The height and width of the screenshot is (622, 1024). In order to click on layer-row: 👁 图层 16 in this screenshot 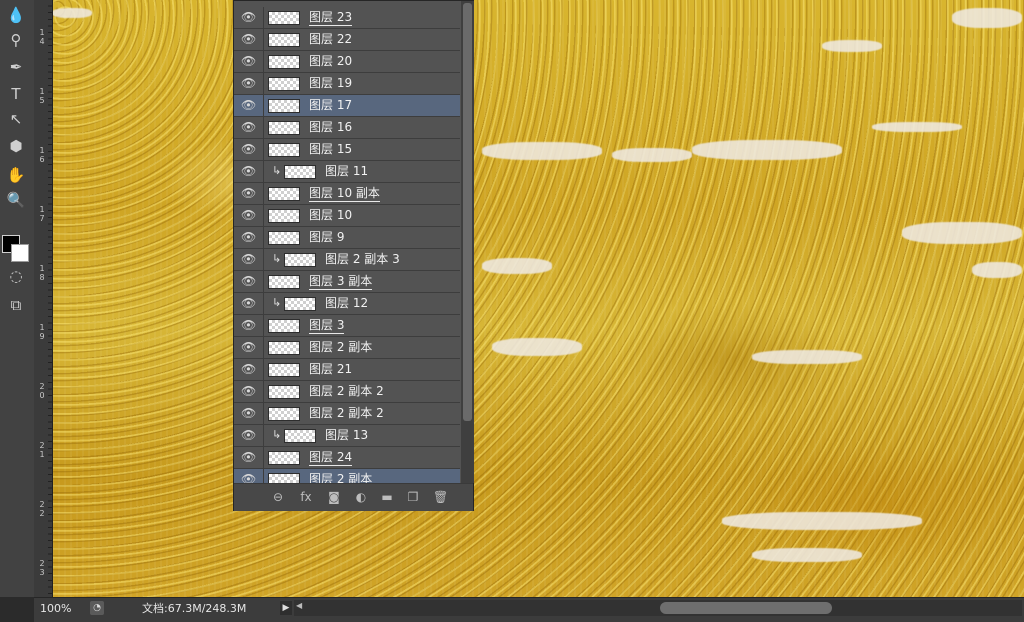, I will do `click(347, 128)`.